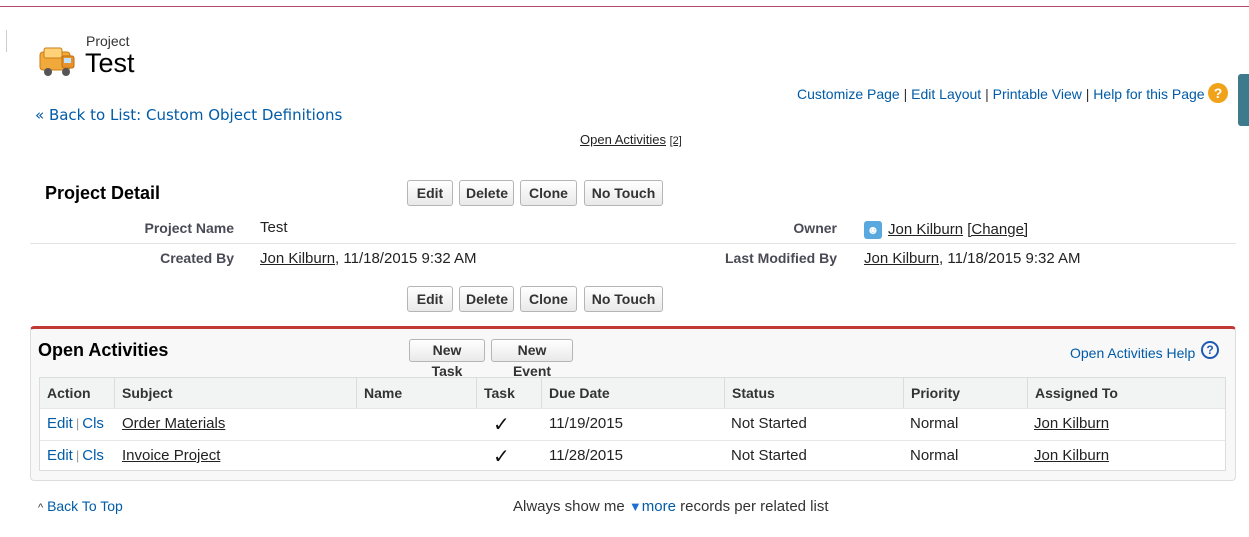 The image size is (1249, 537). I want to click on col-assigned-to: Assigned To, so click(1126, 393).